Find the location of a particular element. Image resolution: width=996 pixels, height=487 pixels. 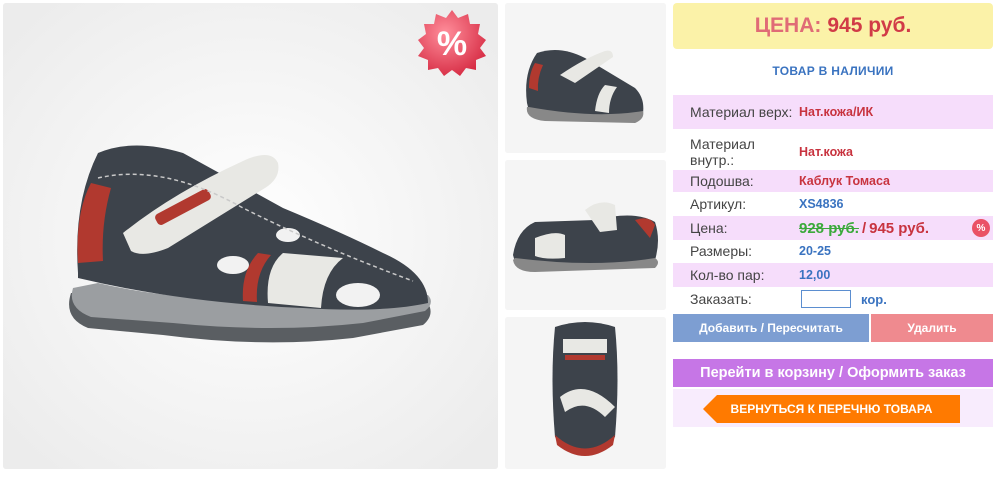

spec-value: 12,00 is located at coordinates (815, 275).